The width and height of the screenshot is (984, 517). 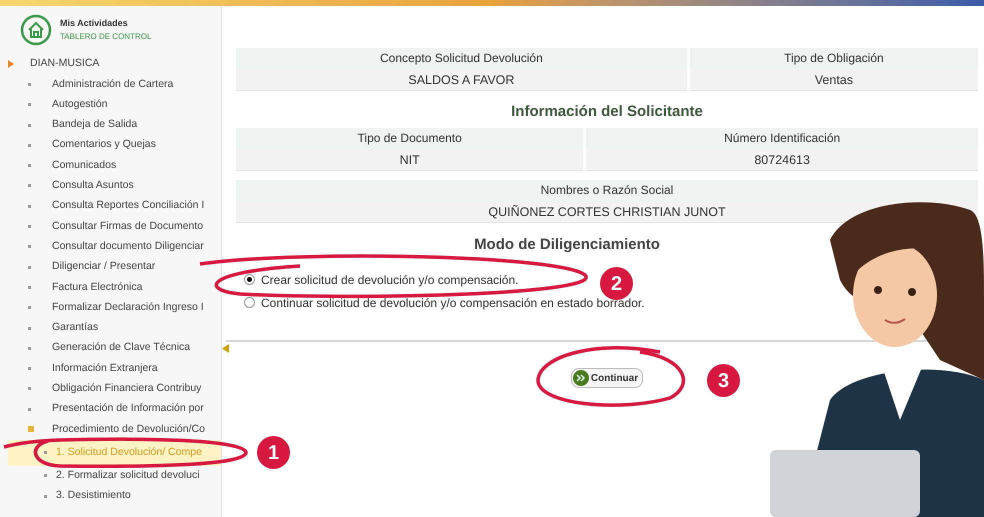 I want to click on menu-item: Consultar documento Diligenciar, so click(x=128, y=246).